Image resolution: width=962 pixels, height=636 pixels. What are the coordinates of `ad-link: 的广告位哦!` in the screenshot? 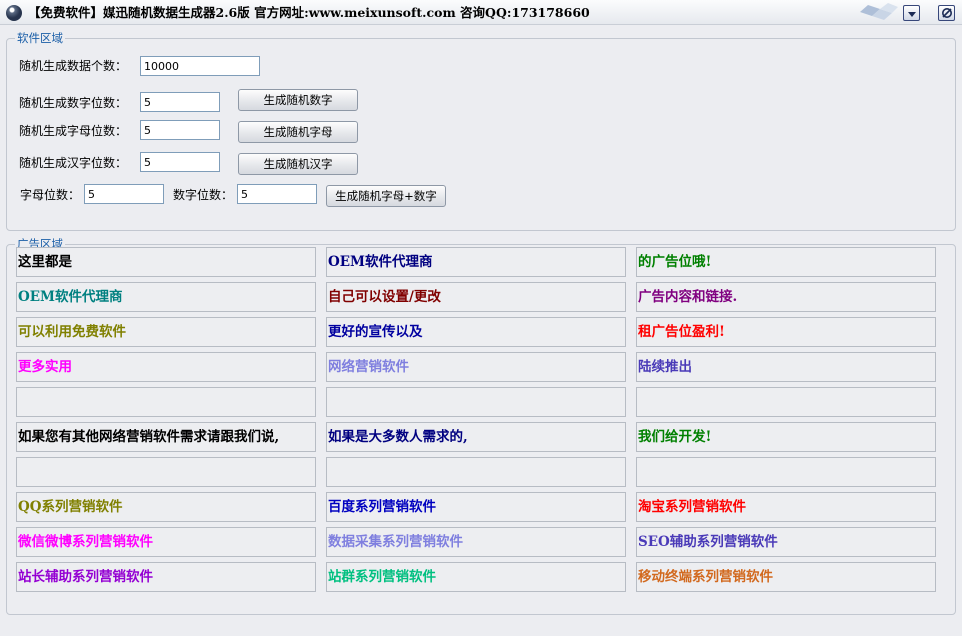 It's located at (786, 262).